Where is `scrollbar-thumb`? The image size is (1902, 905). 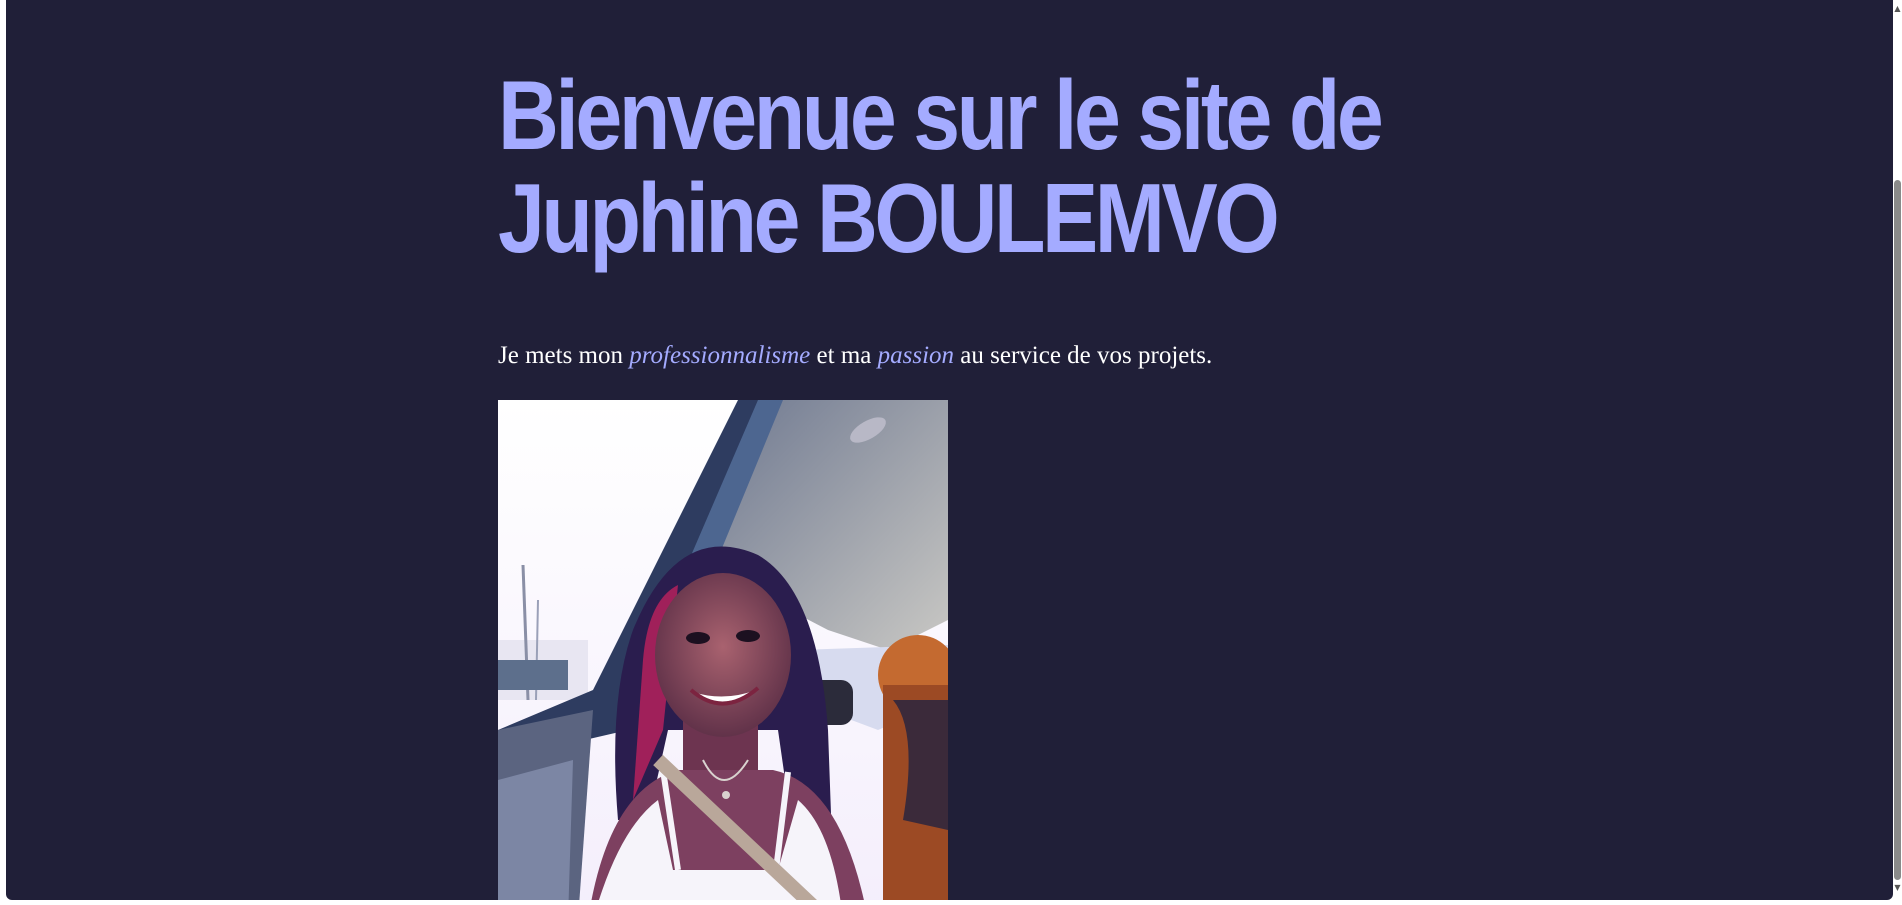
scrollbar-thumb is located at coordinates (1897, 530).